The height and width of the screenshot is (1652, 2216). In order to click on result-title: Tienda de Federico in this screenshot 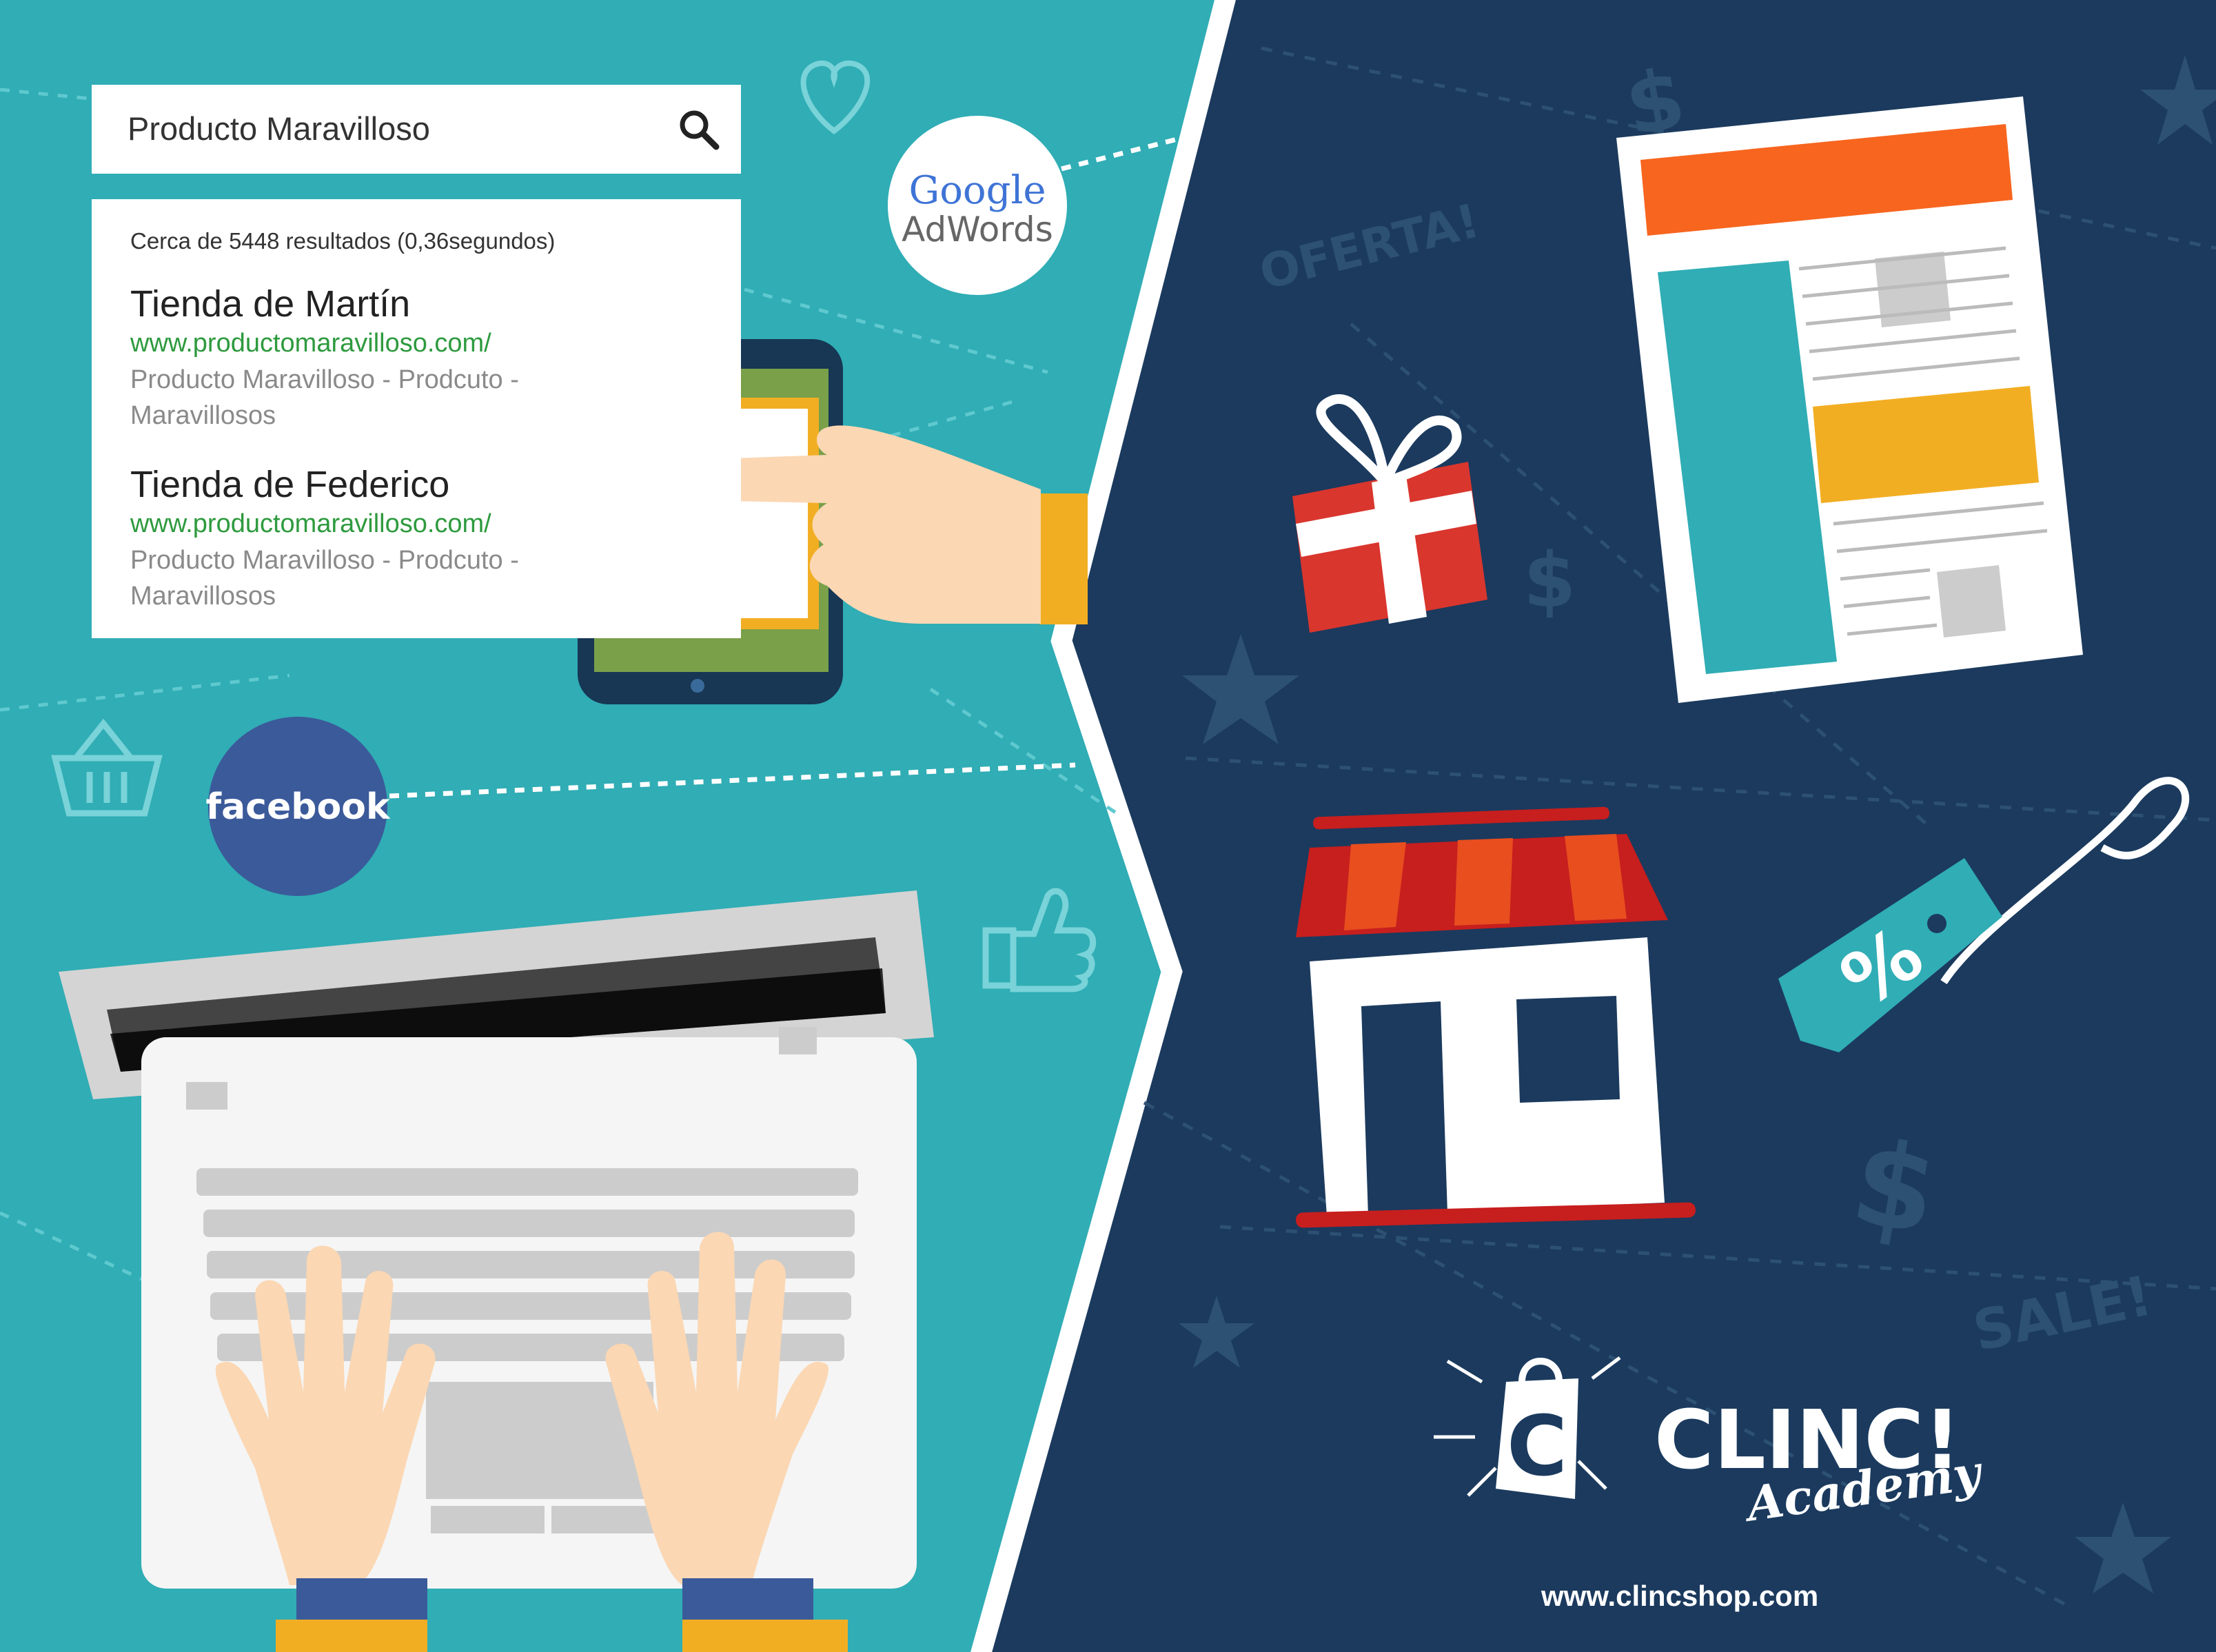, I will do `click(416, 485)`.